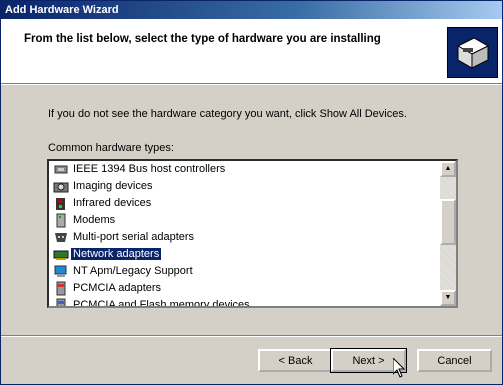  What do you see at coordinates (252, 288) in the screenshot?
I see `list-item-pcmcia-adapters: PCMCIA adapters` at bounding box center [252, 288].